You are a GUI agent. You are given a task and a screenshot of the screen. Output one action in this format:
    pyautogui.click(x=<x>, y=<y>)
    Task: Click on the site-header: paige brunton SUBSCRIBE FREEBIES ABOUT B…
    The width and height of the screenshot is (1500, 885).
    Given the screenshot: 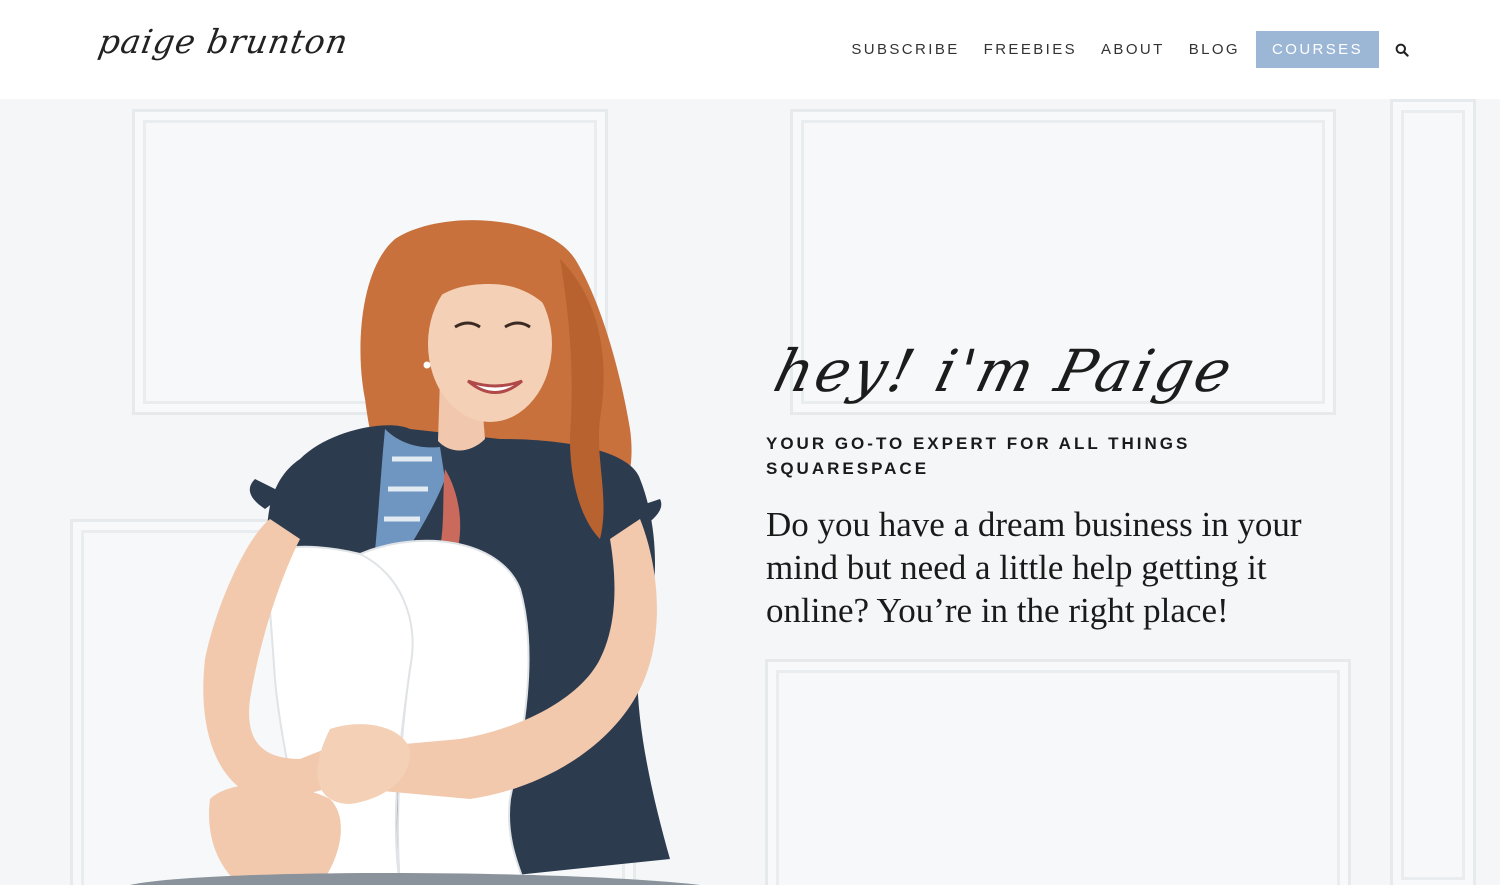 What is the action you would take?
    pyautogui.click(x=750, y=49)
    